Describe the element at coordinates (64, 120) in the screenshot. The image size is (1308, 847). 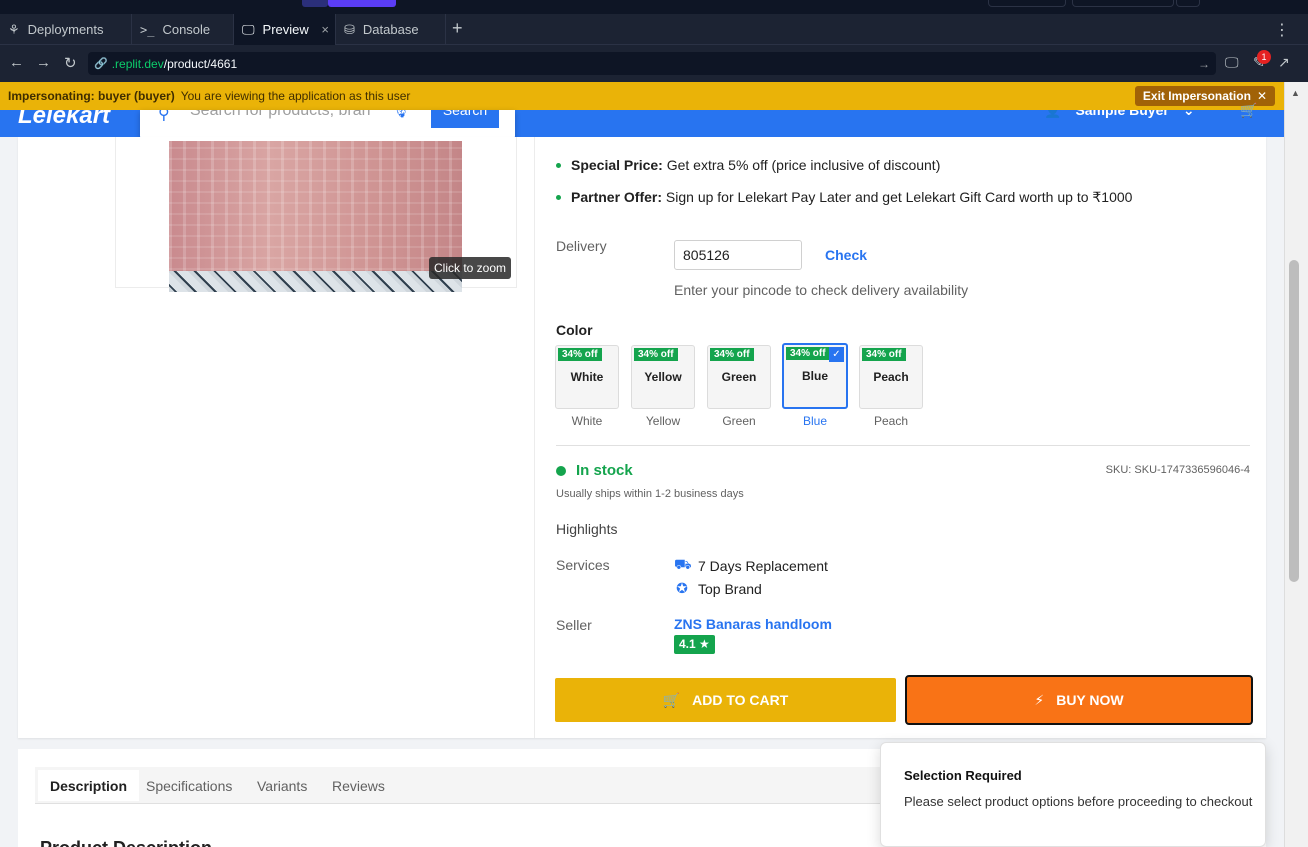
I see `site-logo: Lelekart` at that location.